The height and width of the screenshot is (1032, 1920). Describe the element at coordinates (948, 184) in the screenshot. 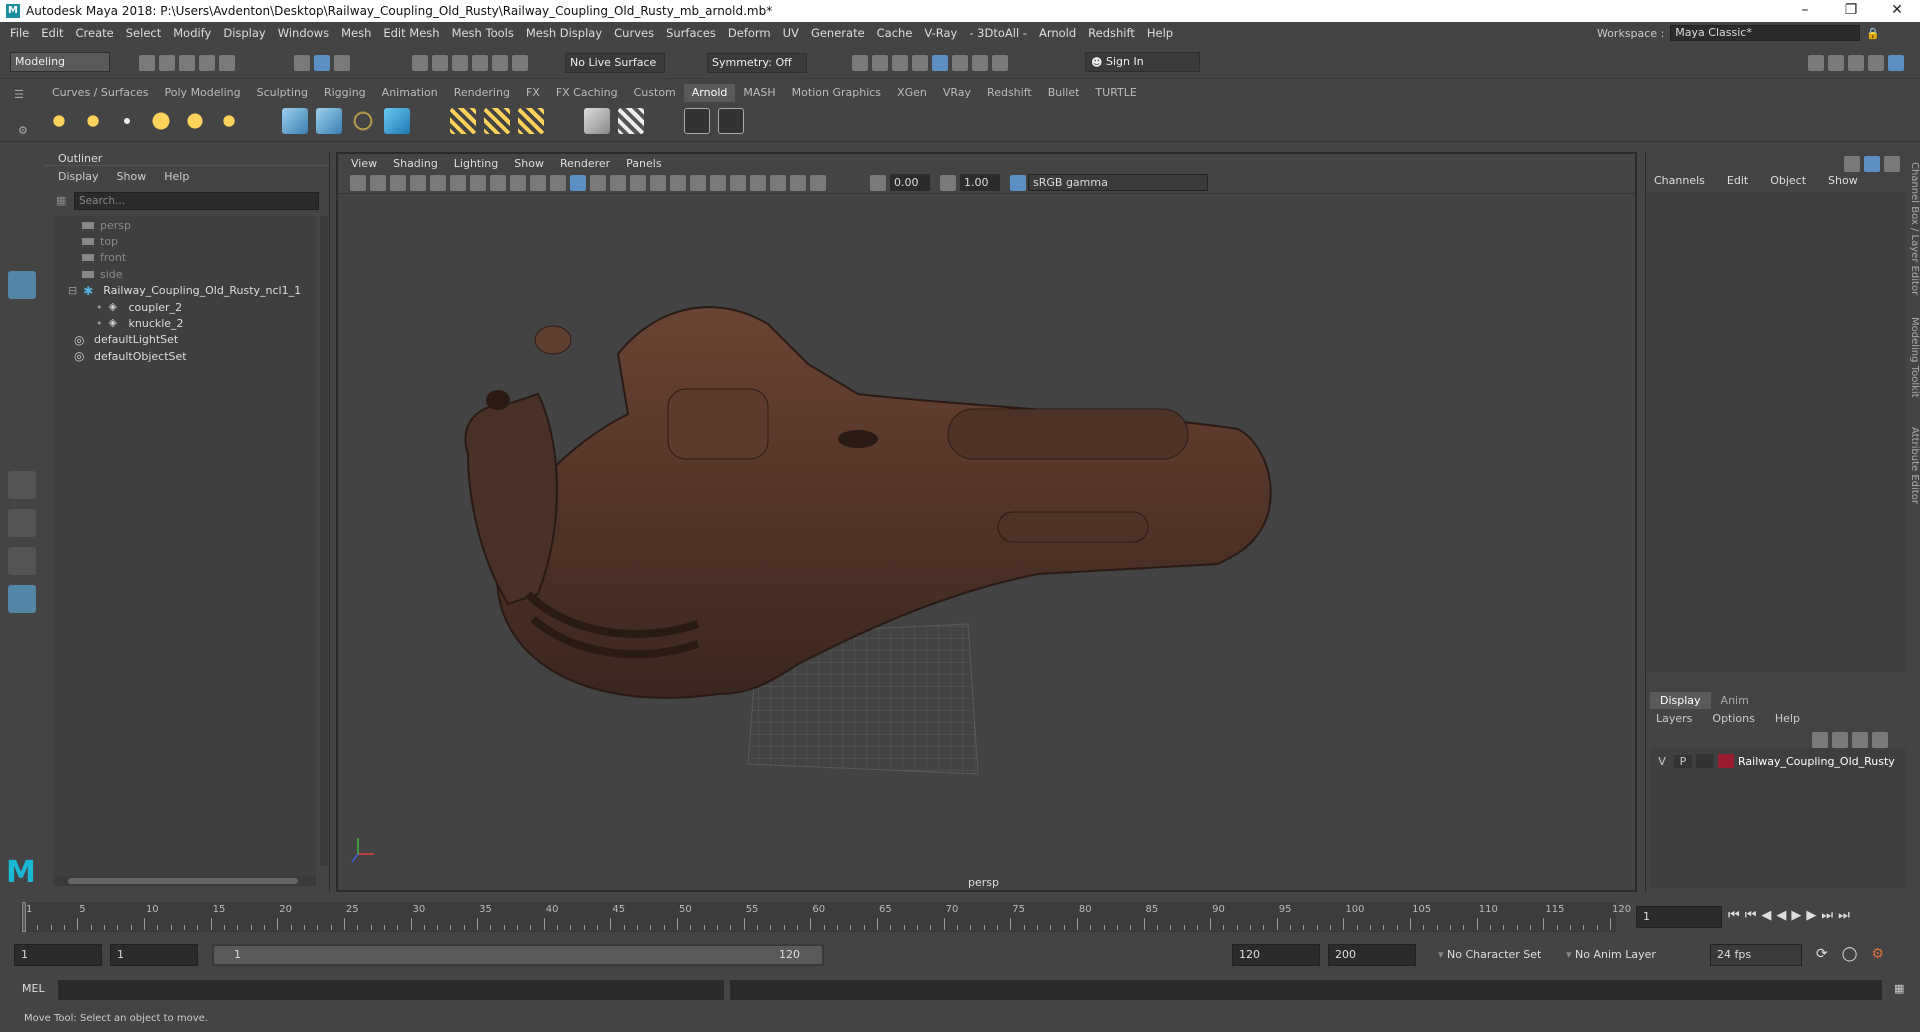

I see `gamma-icon` at that location.